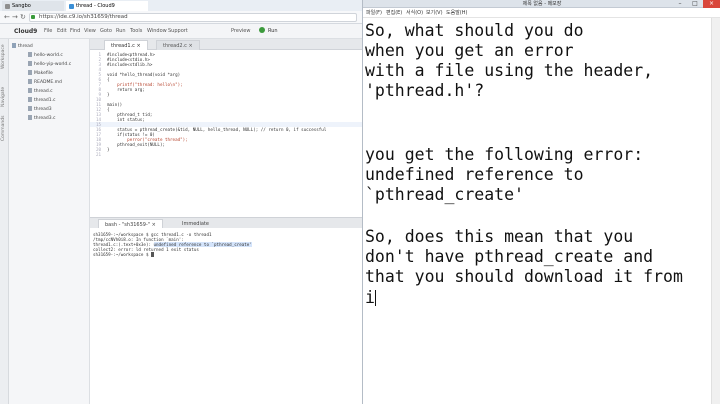  I want to click on file-item: thread.c, so click(40, 91).